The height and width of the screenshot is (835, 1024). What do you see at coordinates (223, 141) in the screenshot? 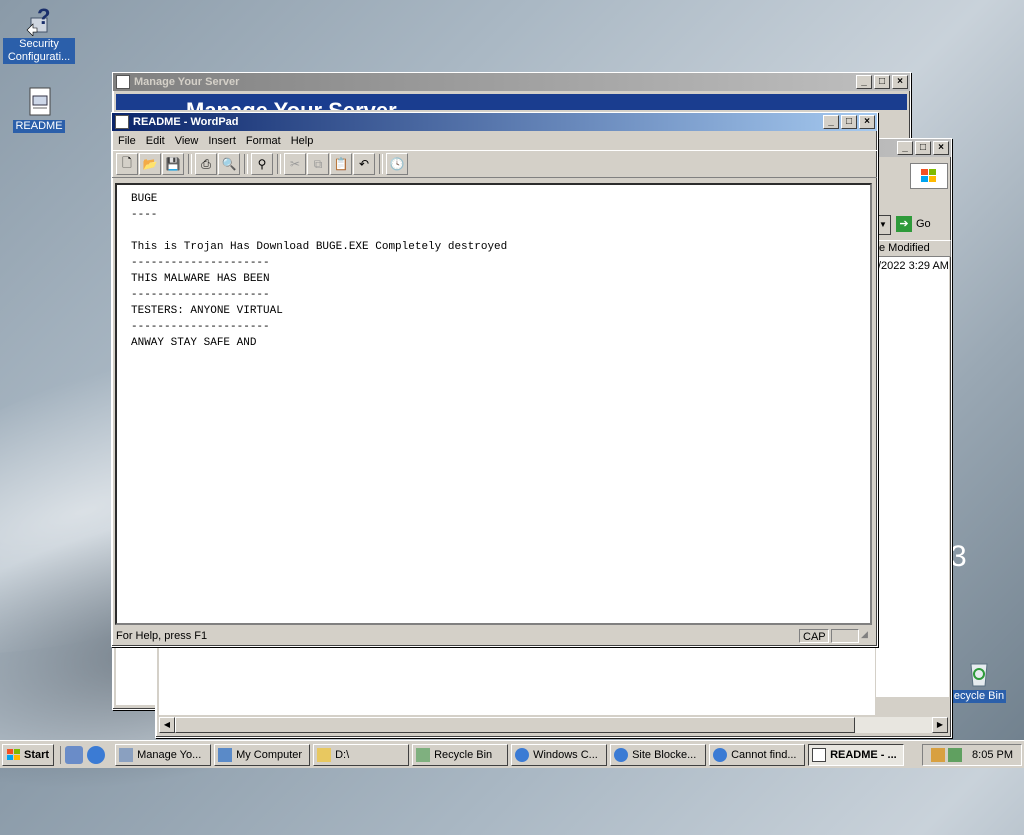
I see `menu-insert: Insert` at bounding box center [223, 141].